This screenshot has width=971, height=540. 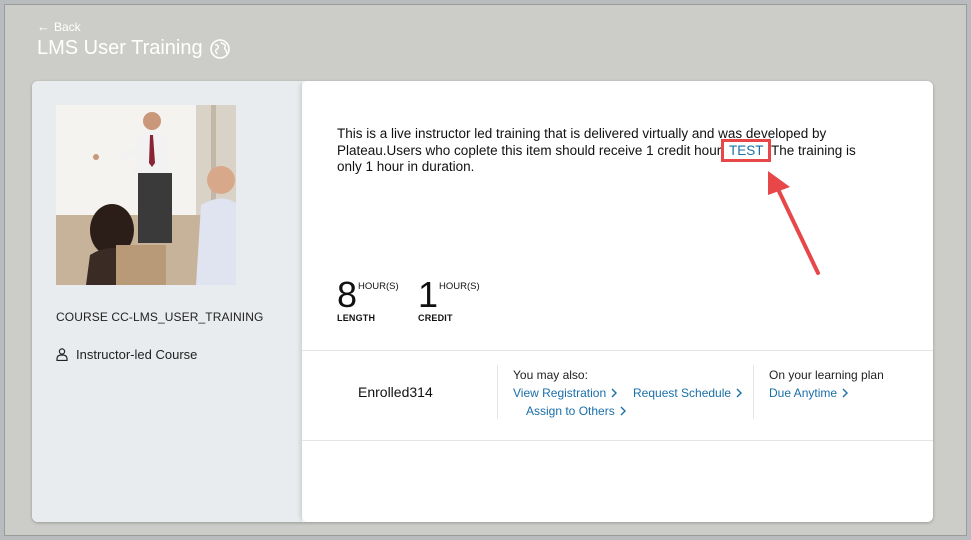 What do you see at coordinates (220, 49) in the screenshot?
I see `globe-icon` at bounding box center [220, 49].